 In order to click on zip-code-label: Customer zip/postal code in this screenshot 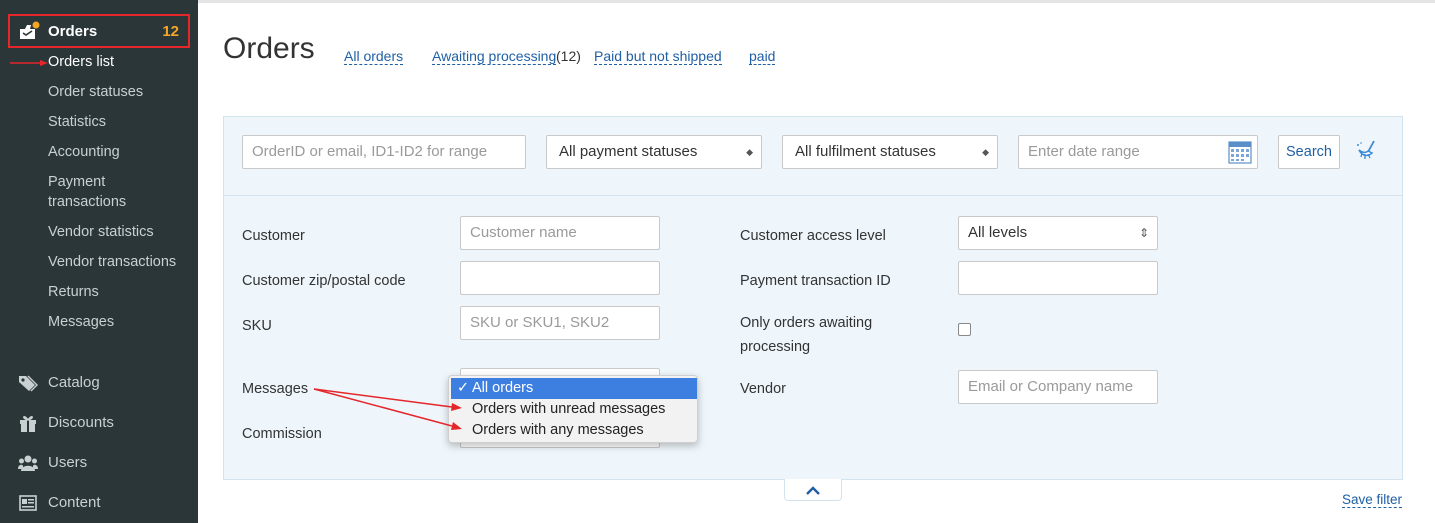, I will do `click(324, 281)`.